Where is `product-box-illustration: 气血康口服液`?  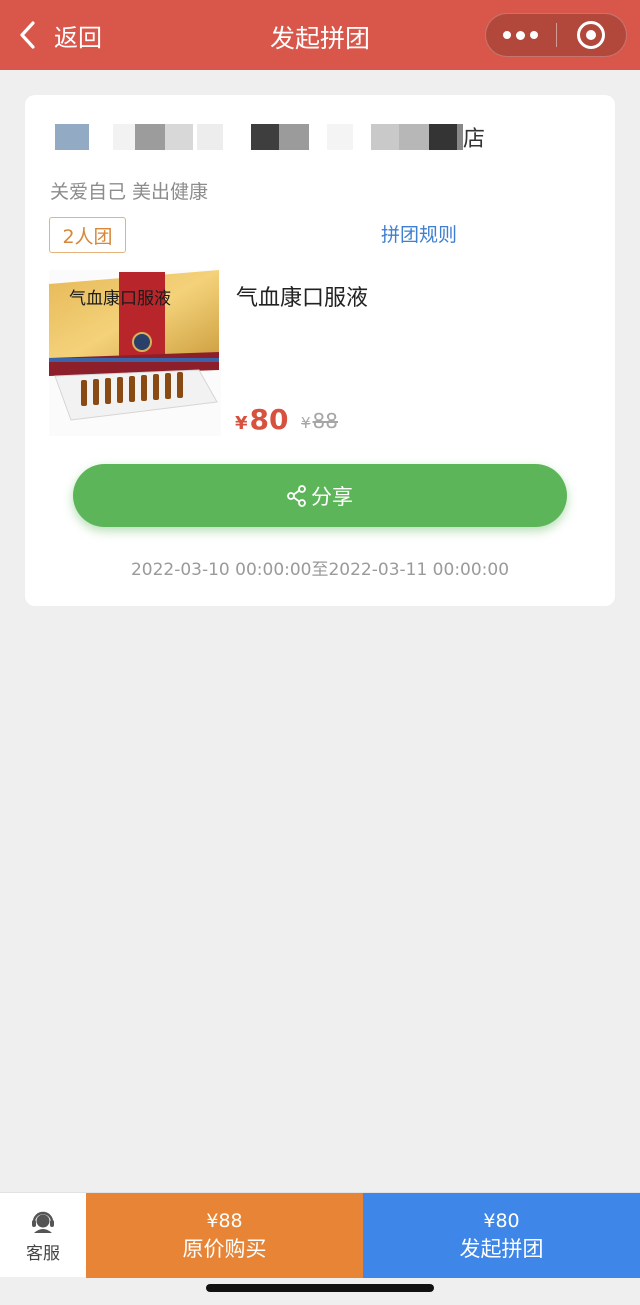
product-box-illustration: 气血康口服液 is located at coordinates (135, 353).